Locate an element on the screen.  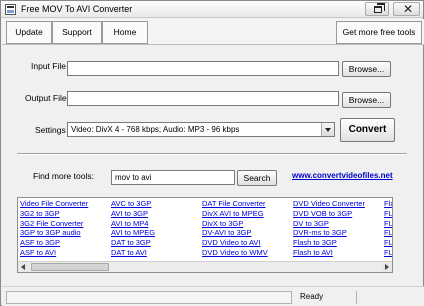
tool-link: DV to 3GP is located at coordinates (329, 224).